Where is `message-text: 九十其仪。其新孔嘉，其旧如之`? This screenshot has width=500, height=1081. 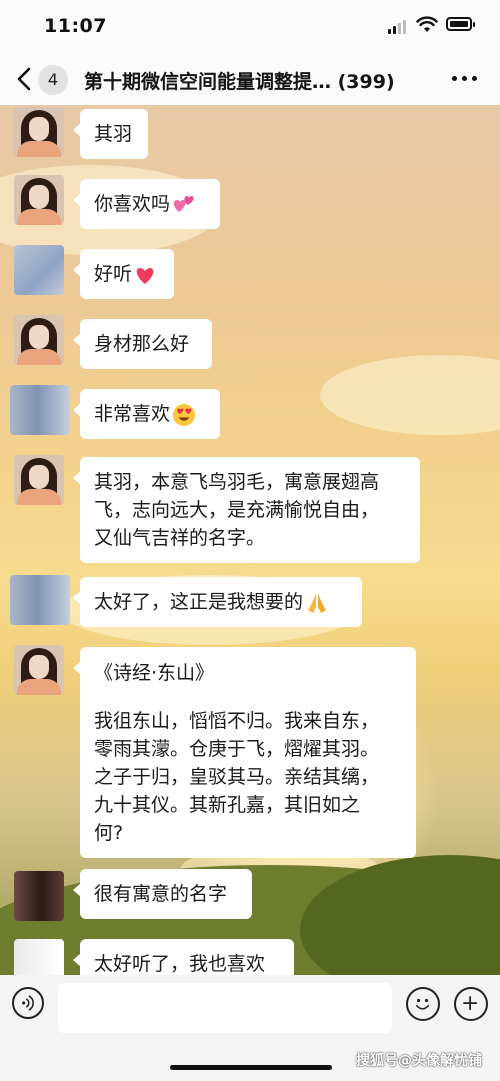 message-text: 九十其仪。其新孔嘉，其旧如之 is located at coordinates (227, 805).